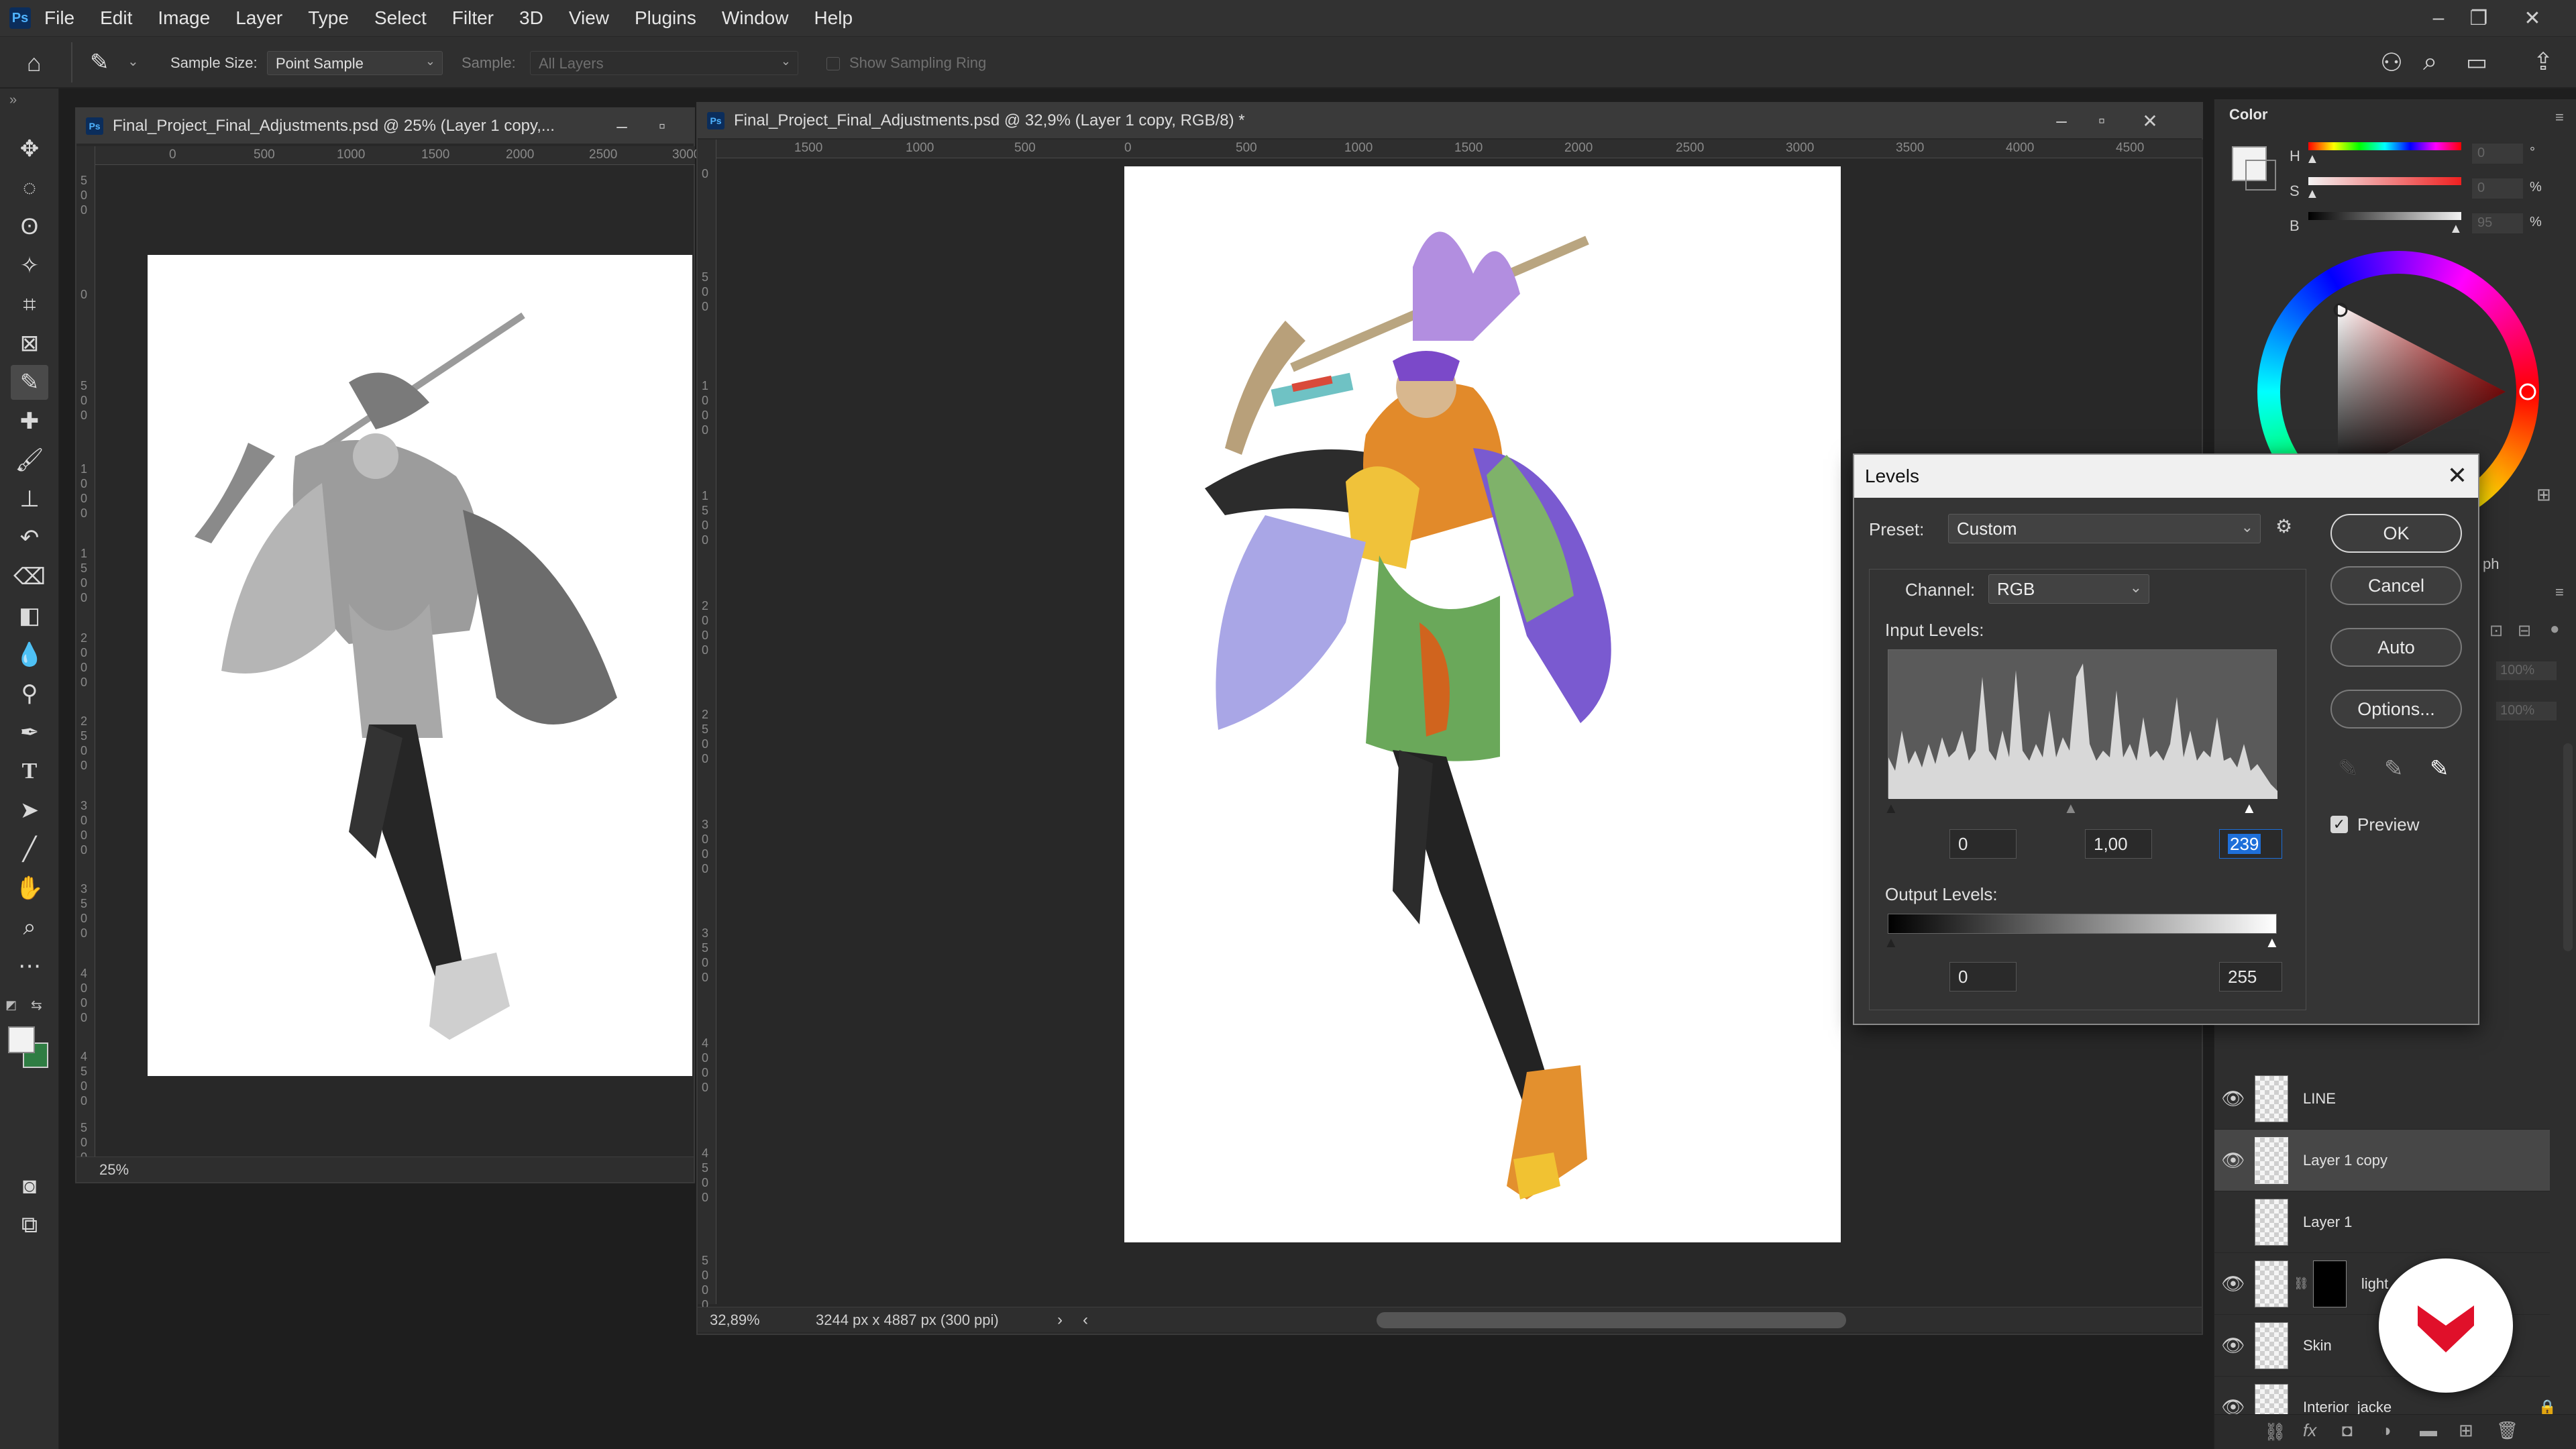  I want to click on home-icon: ⌂, so click(34, 63).